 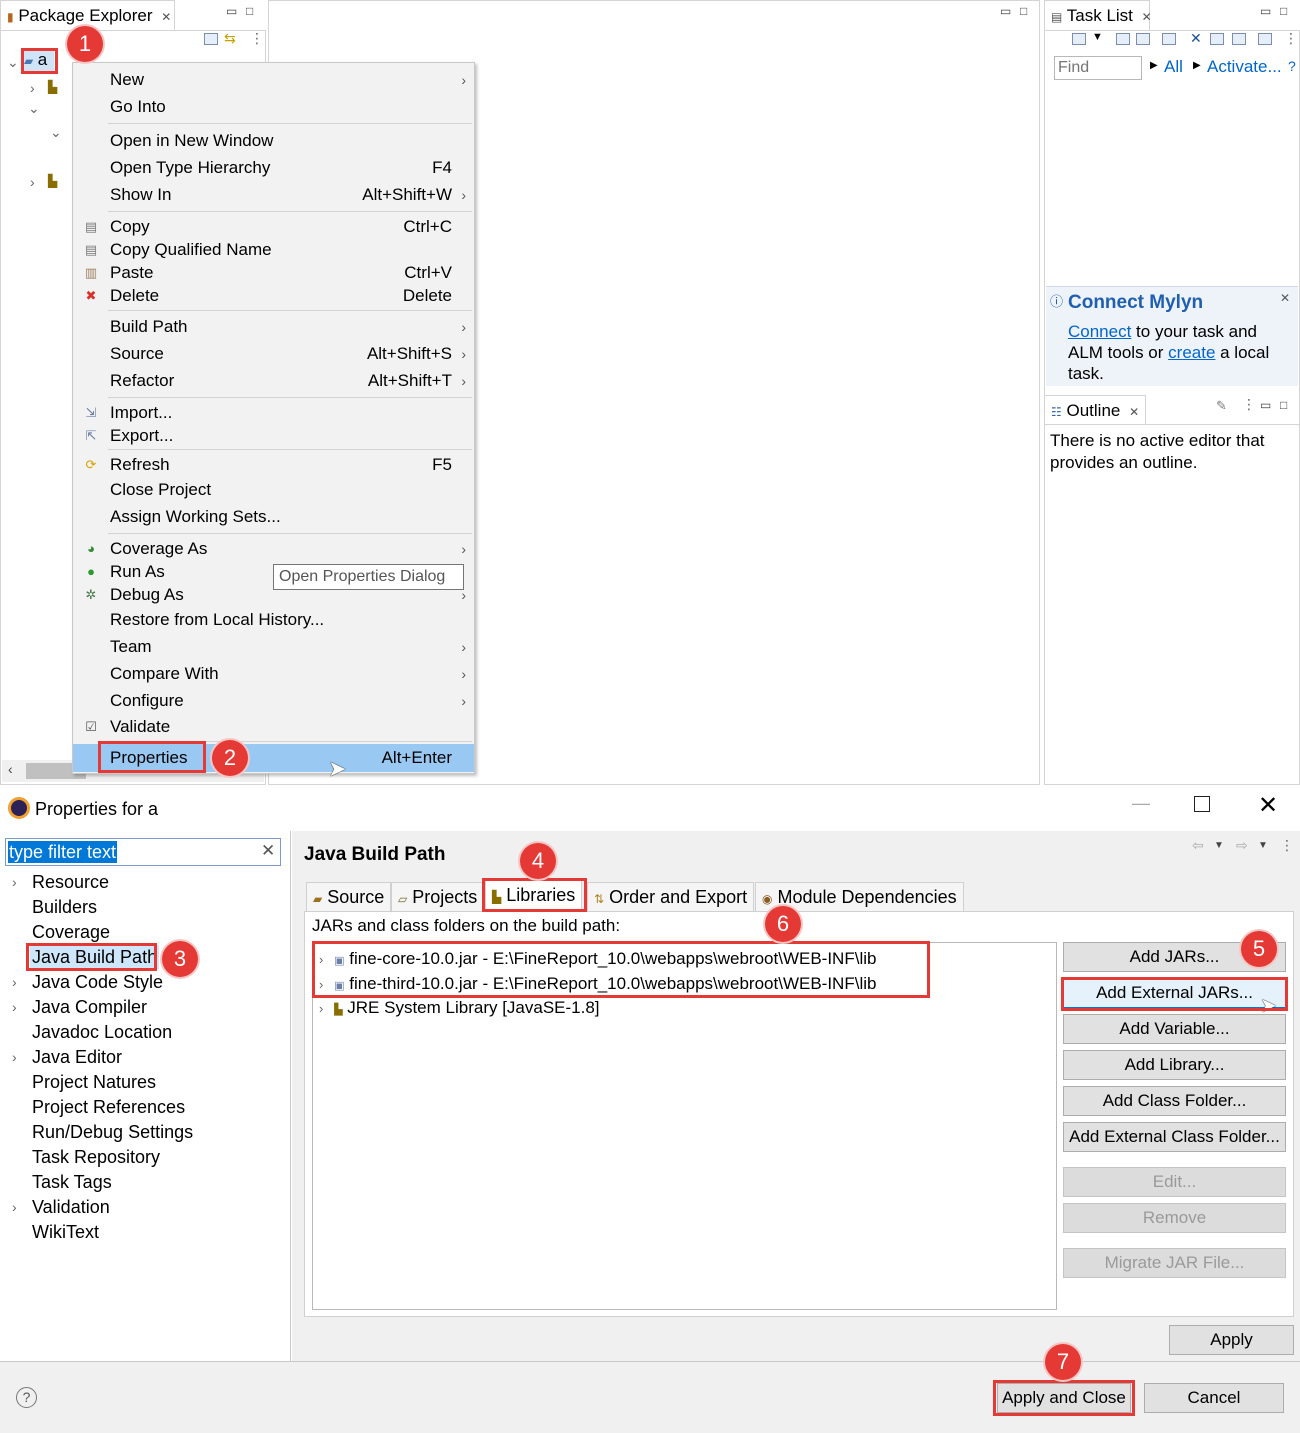 I want to click on menu-item-open-type-hierarchy: Open Type Hierarchy F4, so click(x=273, y=168).